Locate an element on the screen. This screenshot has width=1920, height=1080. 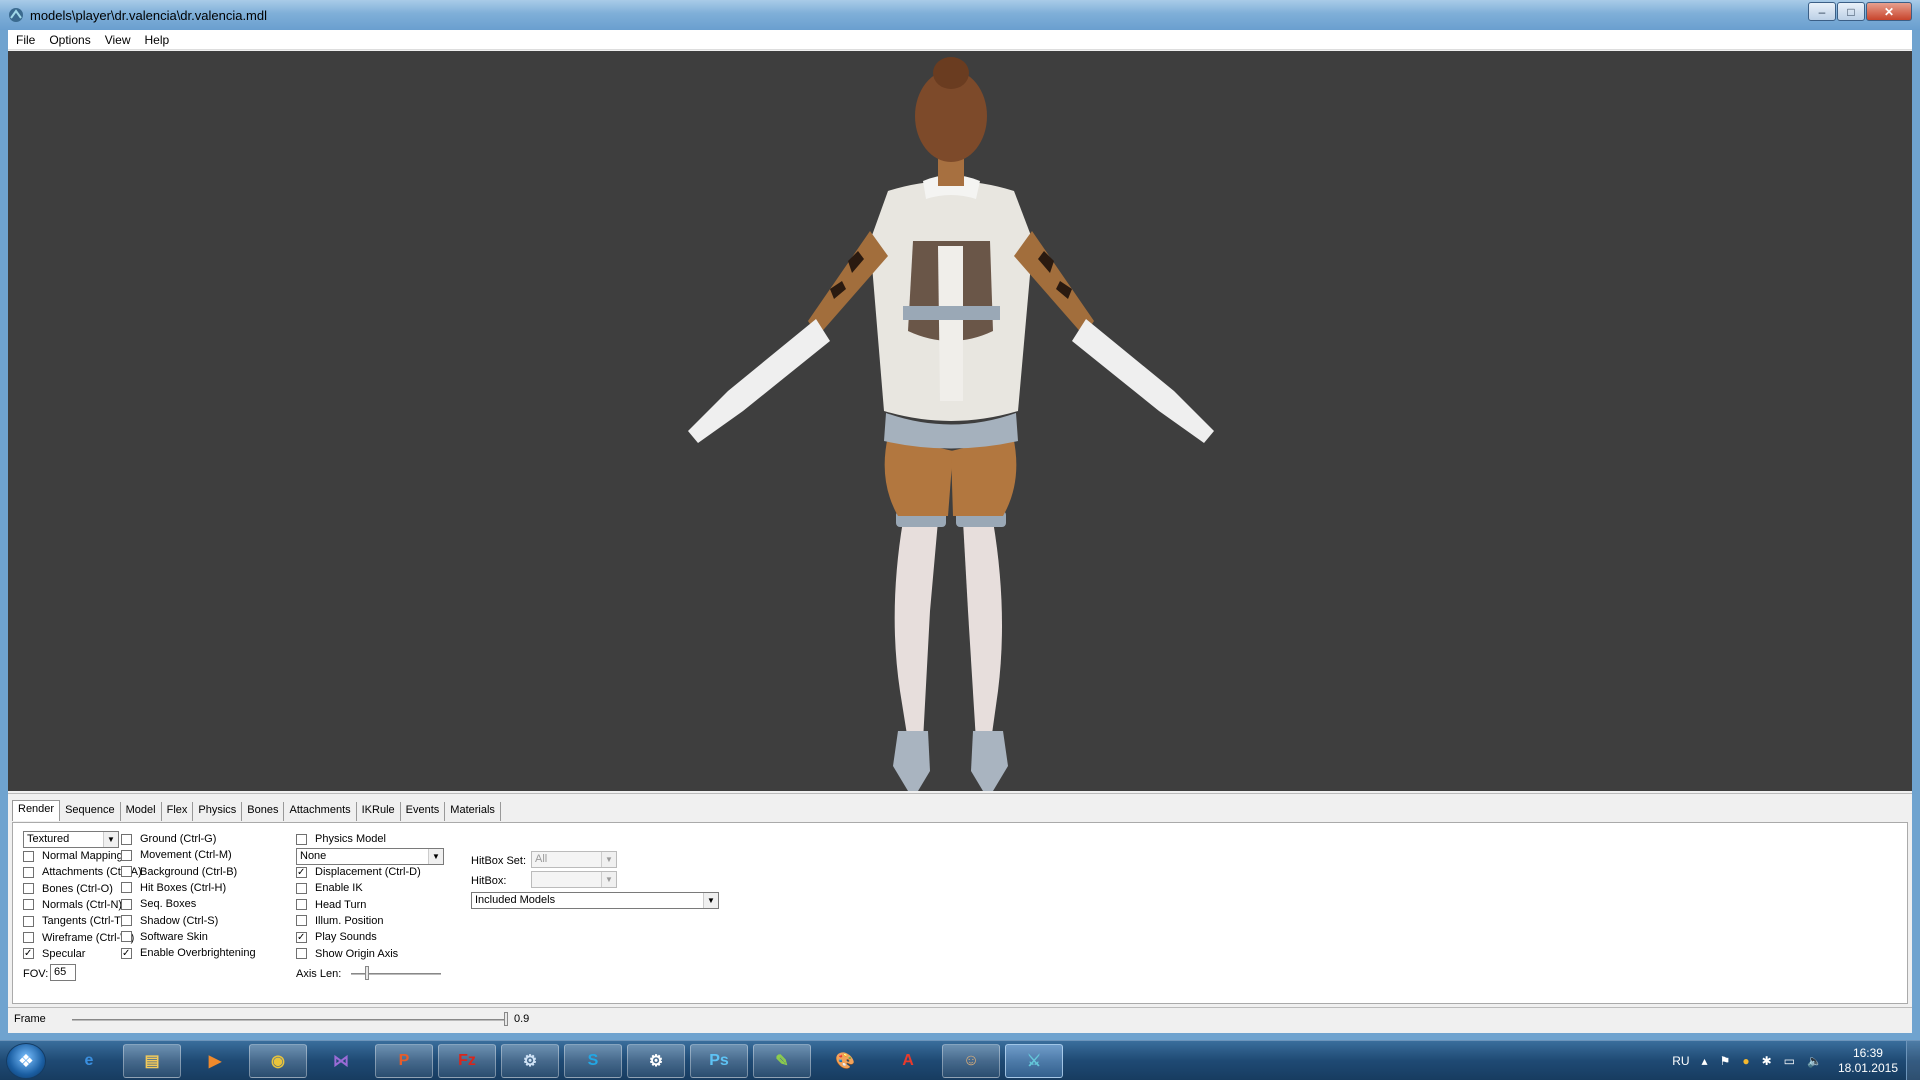
tab-physics: Physics is located at coordinates (218, 811).